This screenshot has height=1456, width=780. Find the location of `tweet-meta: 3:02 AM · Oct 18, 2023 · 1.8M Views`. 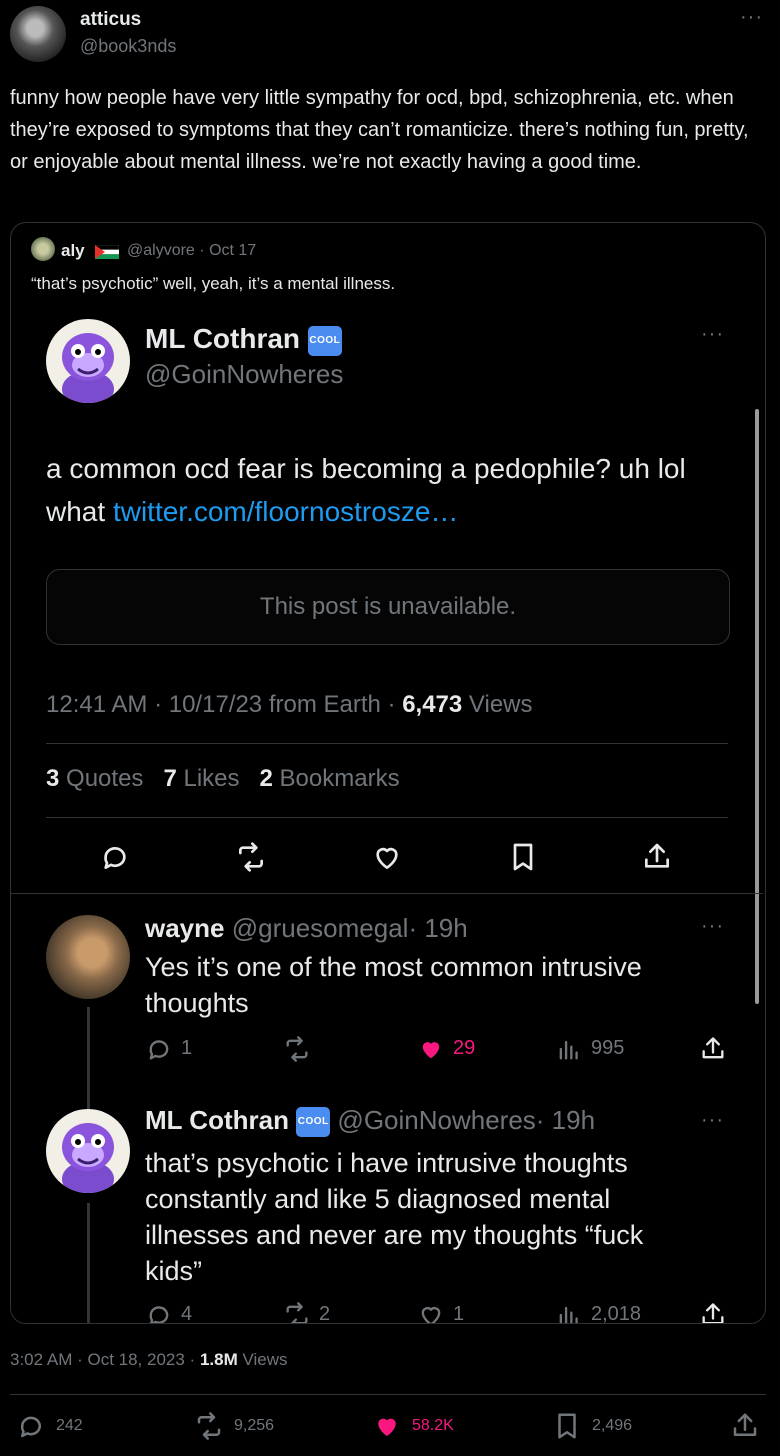

tweet-meta: 3:02 AM · Oct 18, 2023 · 1.8M Views is located at coordinates (149, 1360).